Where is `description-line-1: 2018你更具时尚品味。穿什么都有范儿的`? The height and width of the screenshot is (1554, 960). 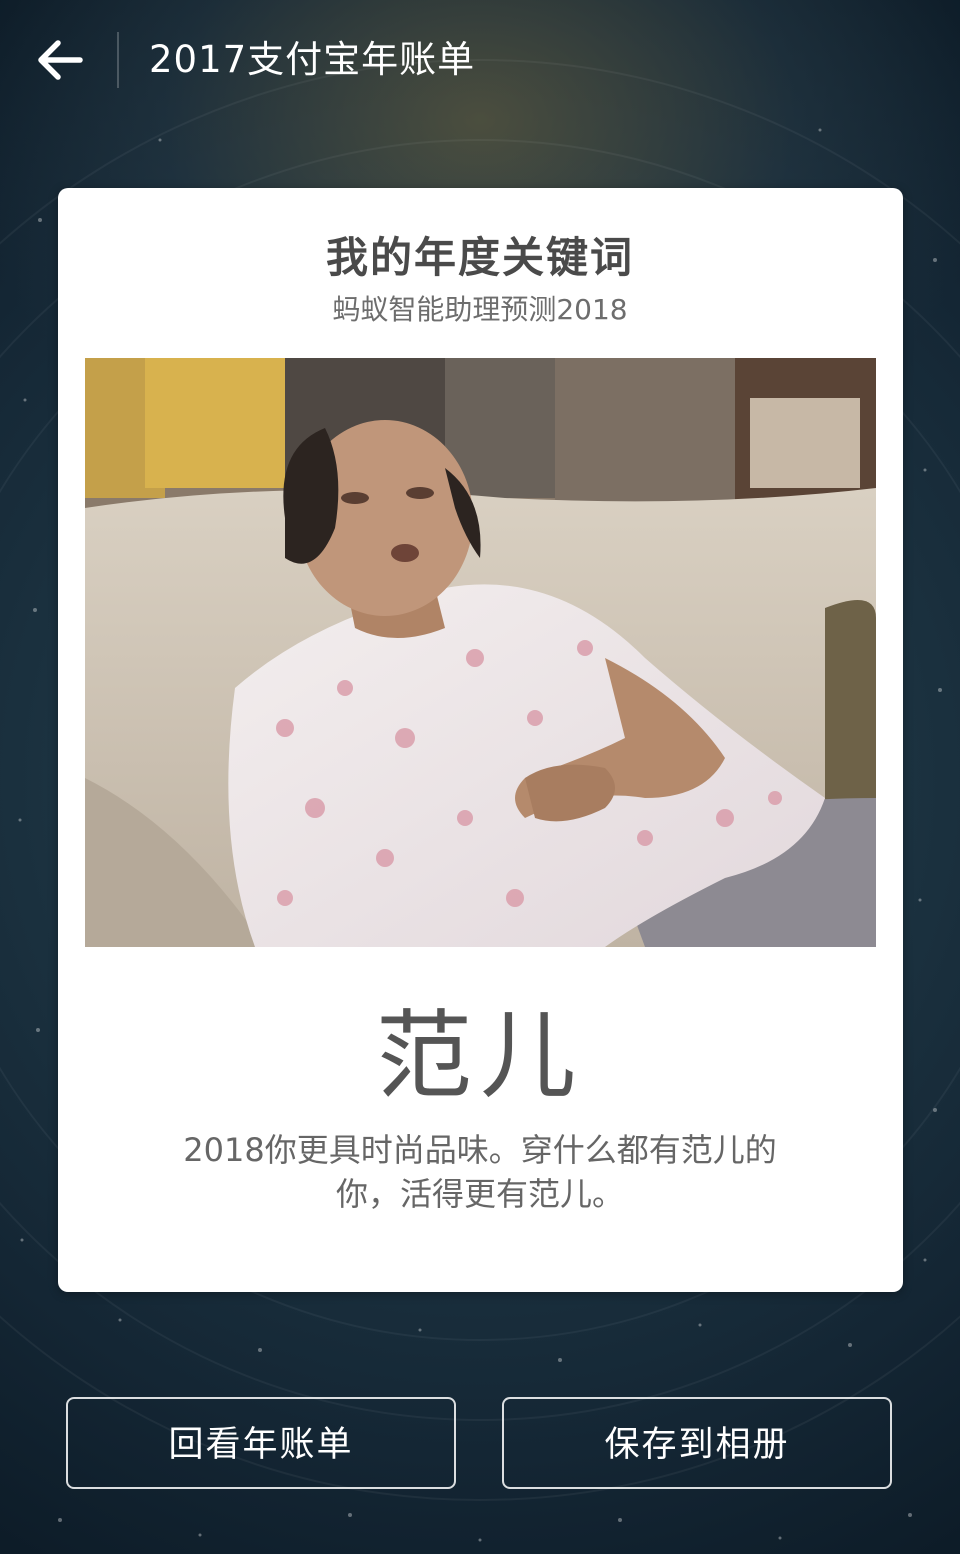
description-line-1: 2018你更具时尚品味。穿什么都有范儿的 is located at coordinates (480, 1150).